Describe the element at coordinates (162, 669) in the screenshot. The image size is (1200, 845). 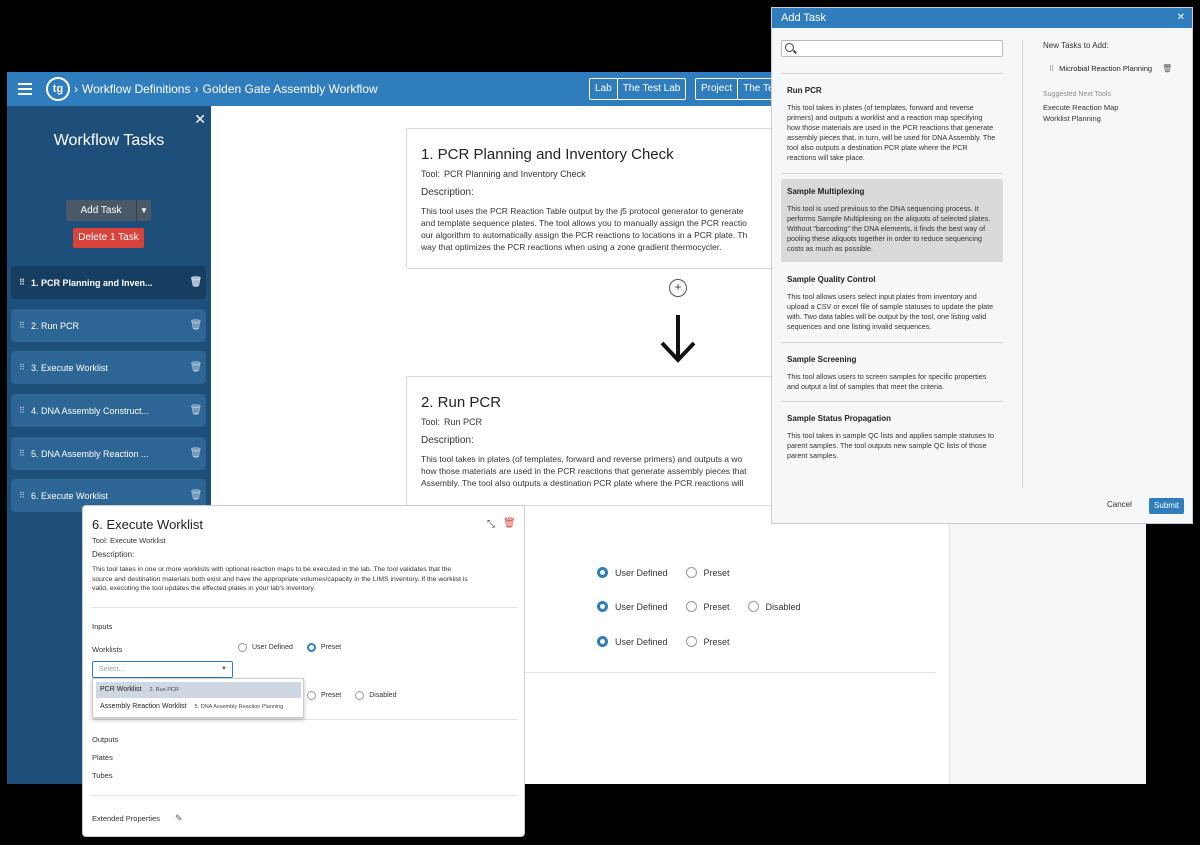
I see `worklist-select: Select... ▼` at that location.